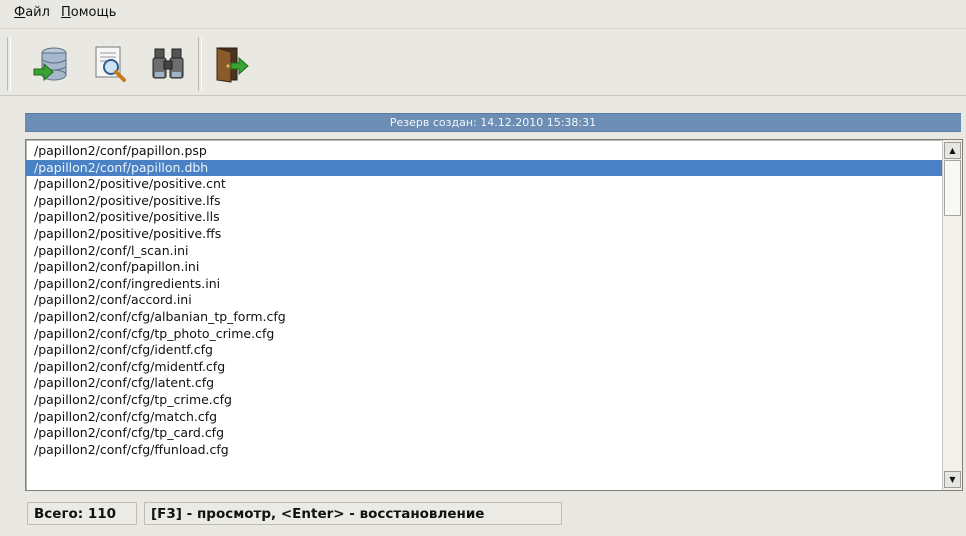  I want to click on file-row: /papillon2/positive/positive.ffs, so click(484, 234).